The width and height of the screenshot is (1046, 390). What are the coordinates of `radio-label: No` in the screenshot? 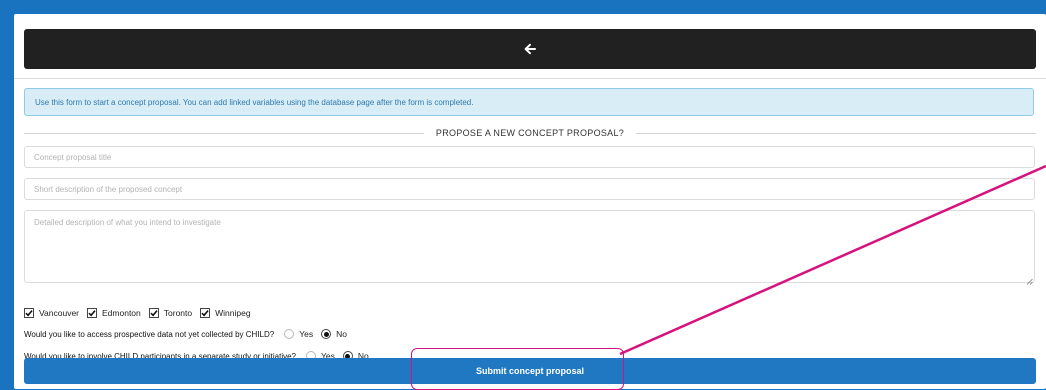 It's located at (341, 334).